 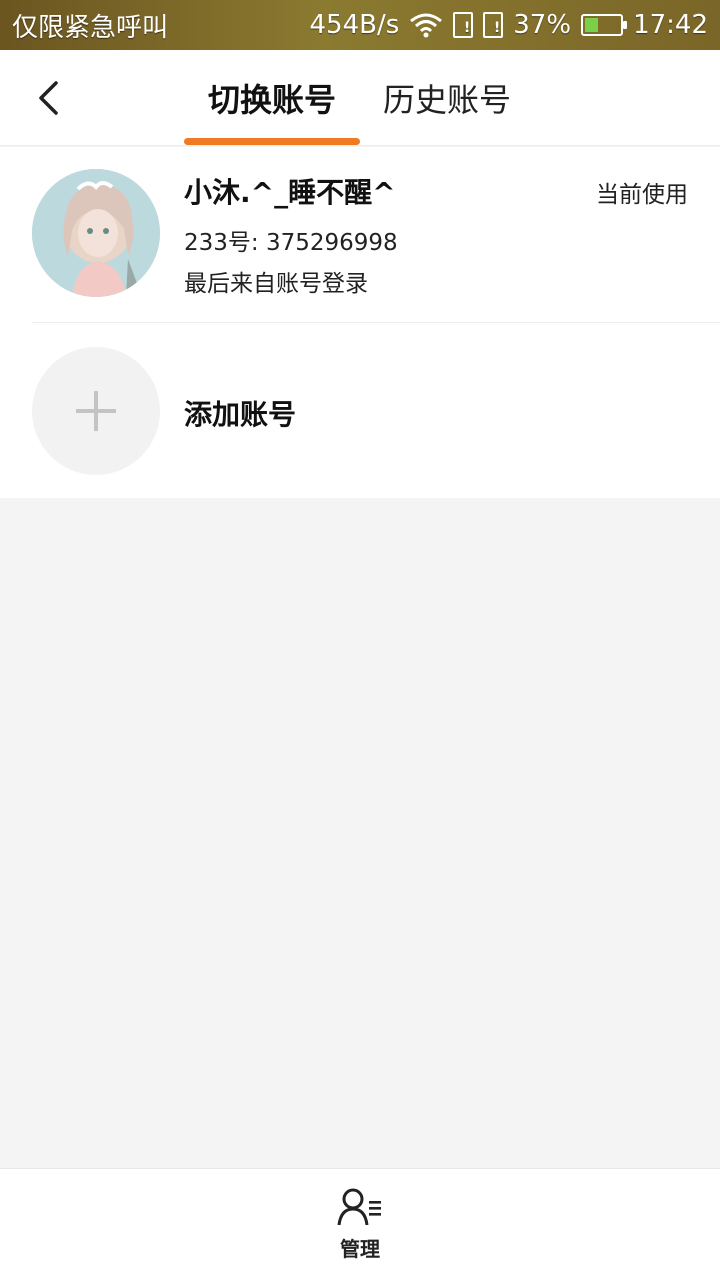 I want to click on sim-2-icon: !, so click(x=493, y=25).